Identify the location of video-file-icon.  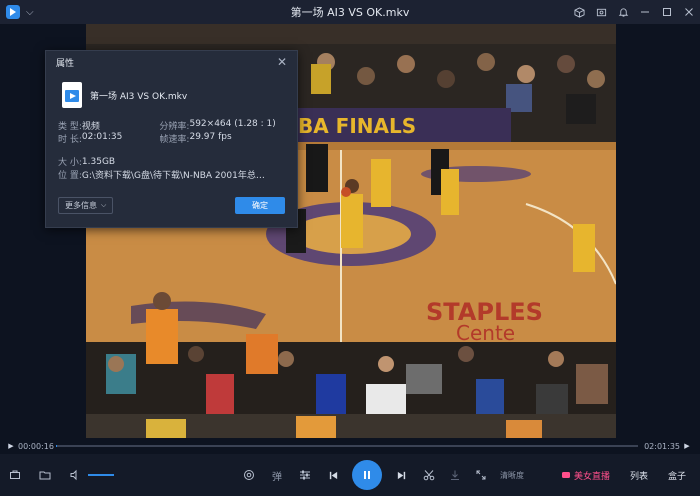
(72, 95).